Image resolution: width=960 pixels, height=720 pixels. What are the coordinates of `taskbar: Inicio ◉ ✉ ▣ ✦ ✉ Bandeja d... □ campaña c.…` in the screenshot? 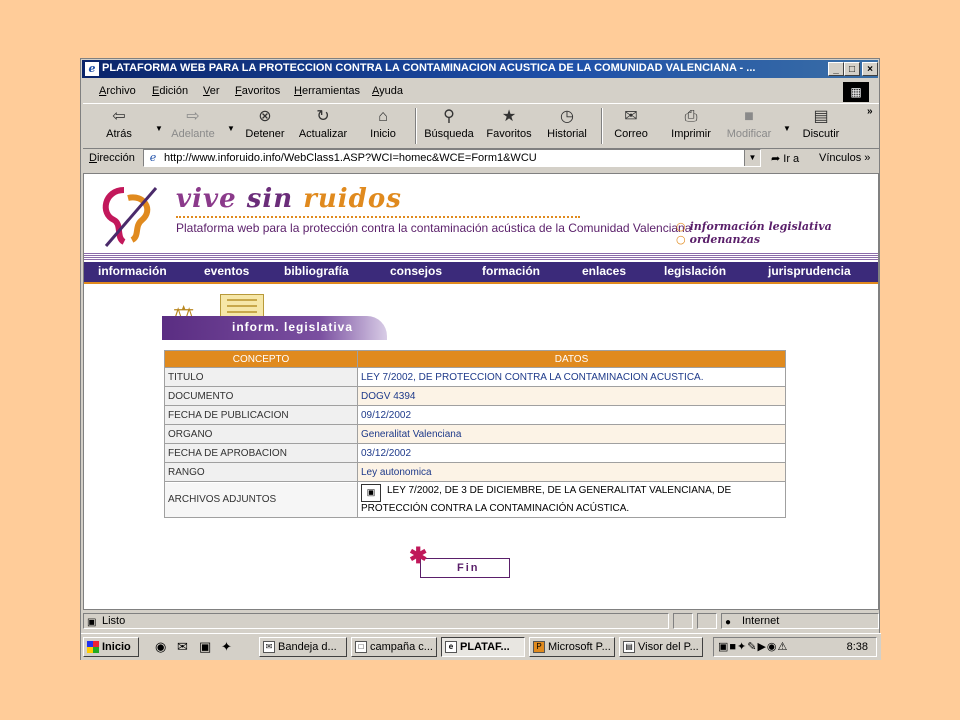 It's located at (481, 646).